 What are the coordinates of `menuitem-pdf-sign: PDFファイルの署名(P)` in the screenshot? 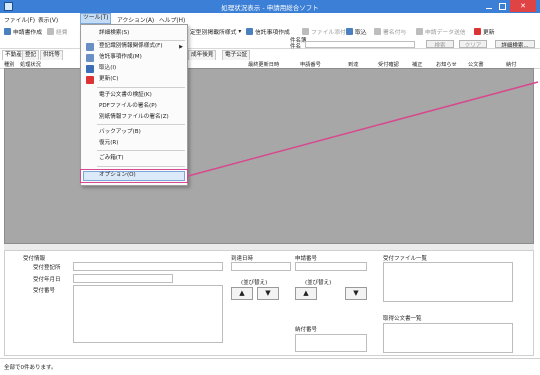 It's located at (128, 106).